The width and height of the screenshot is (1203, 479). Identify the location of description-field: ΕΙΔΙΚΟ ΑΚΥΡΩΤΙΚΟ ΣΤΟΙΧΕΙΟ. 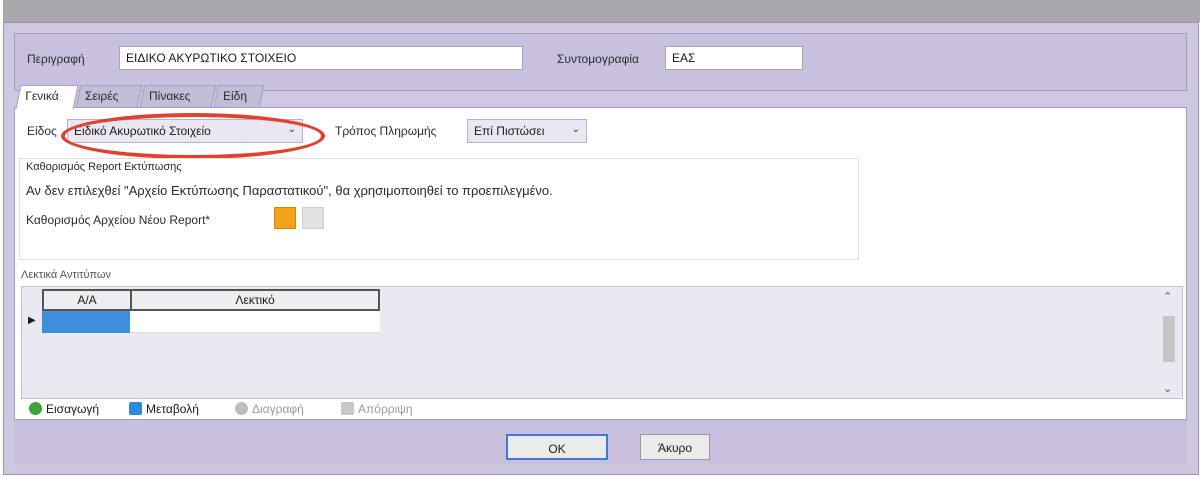
(321, 58).